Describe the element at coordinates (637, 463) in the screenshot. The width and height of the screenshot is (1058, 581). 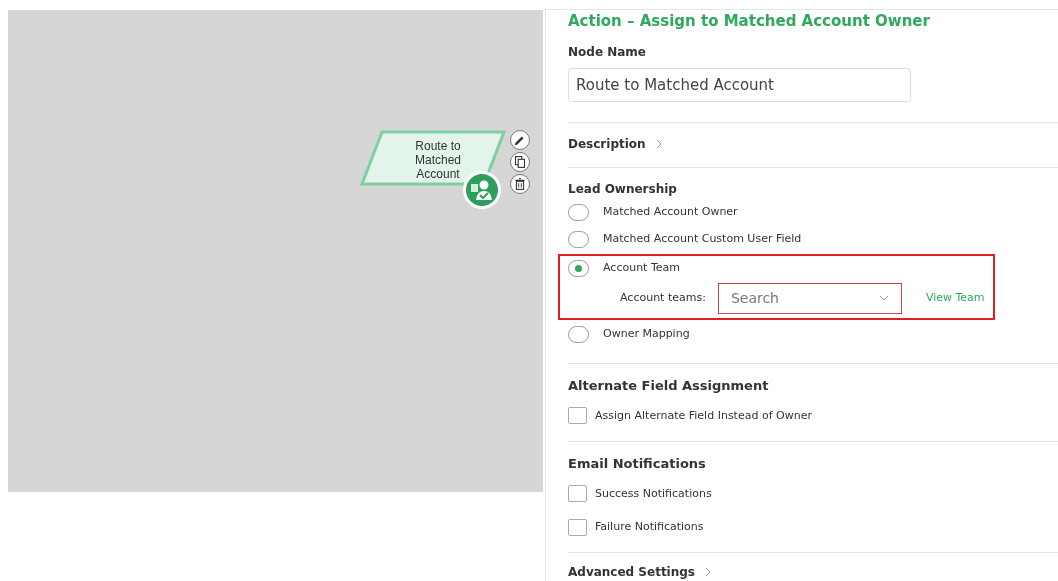
I see `section-heading: Email Notifications` at that location.